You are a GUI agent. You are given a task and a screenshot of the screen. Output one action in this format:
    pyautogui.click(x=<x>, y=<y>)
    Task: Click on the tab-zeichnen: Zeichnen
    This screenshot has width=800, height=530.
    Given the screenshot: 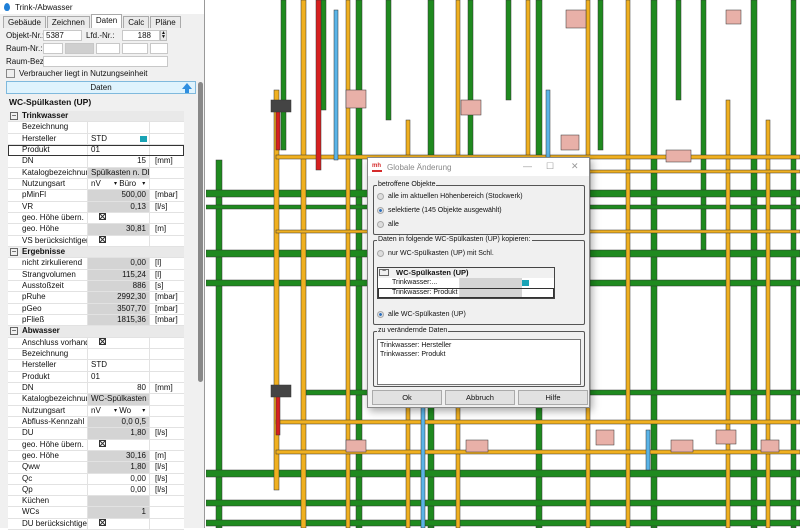 What is the action you would take?
    pyautogui.click(x=68, y=22)
    